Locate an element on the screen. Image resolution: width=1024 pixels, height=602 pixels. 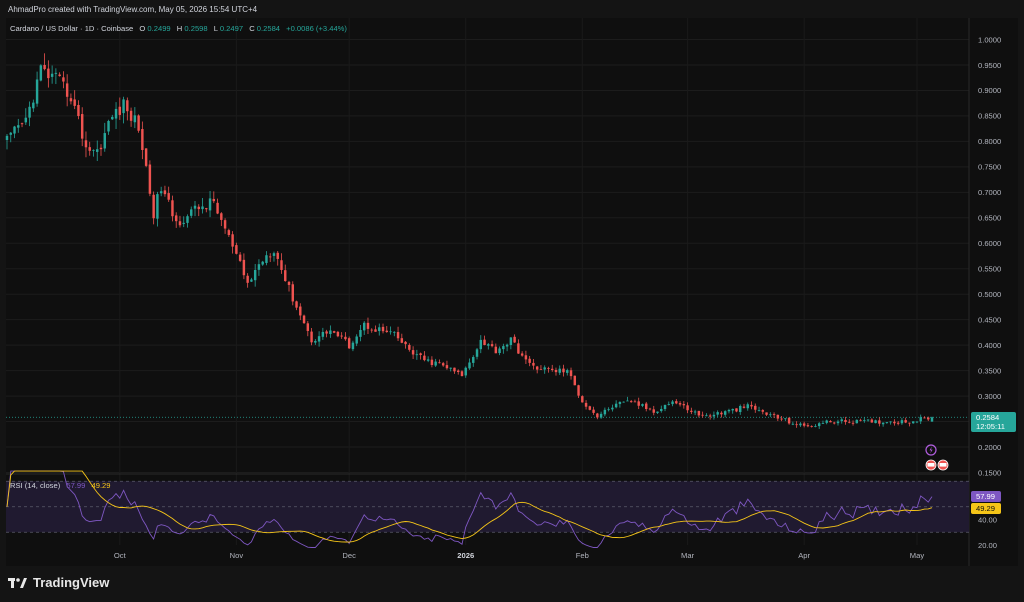
x-tick-label: Mar is located at coordinates (688, 555).